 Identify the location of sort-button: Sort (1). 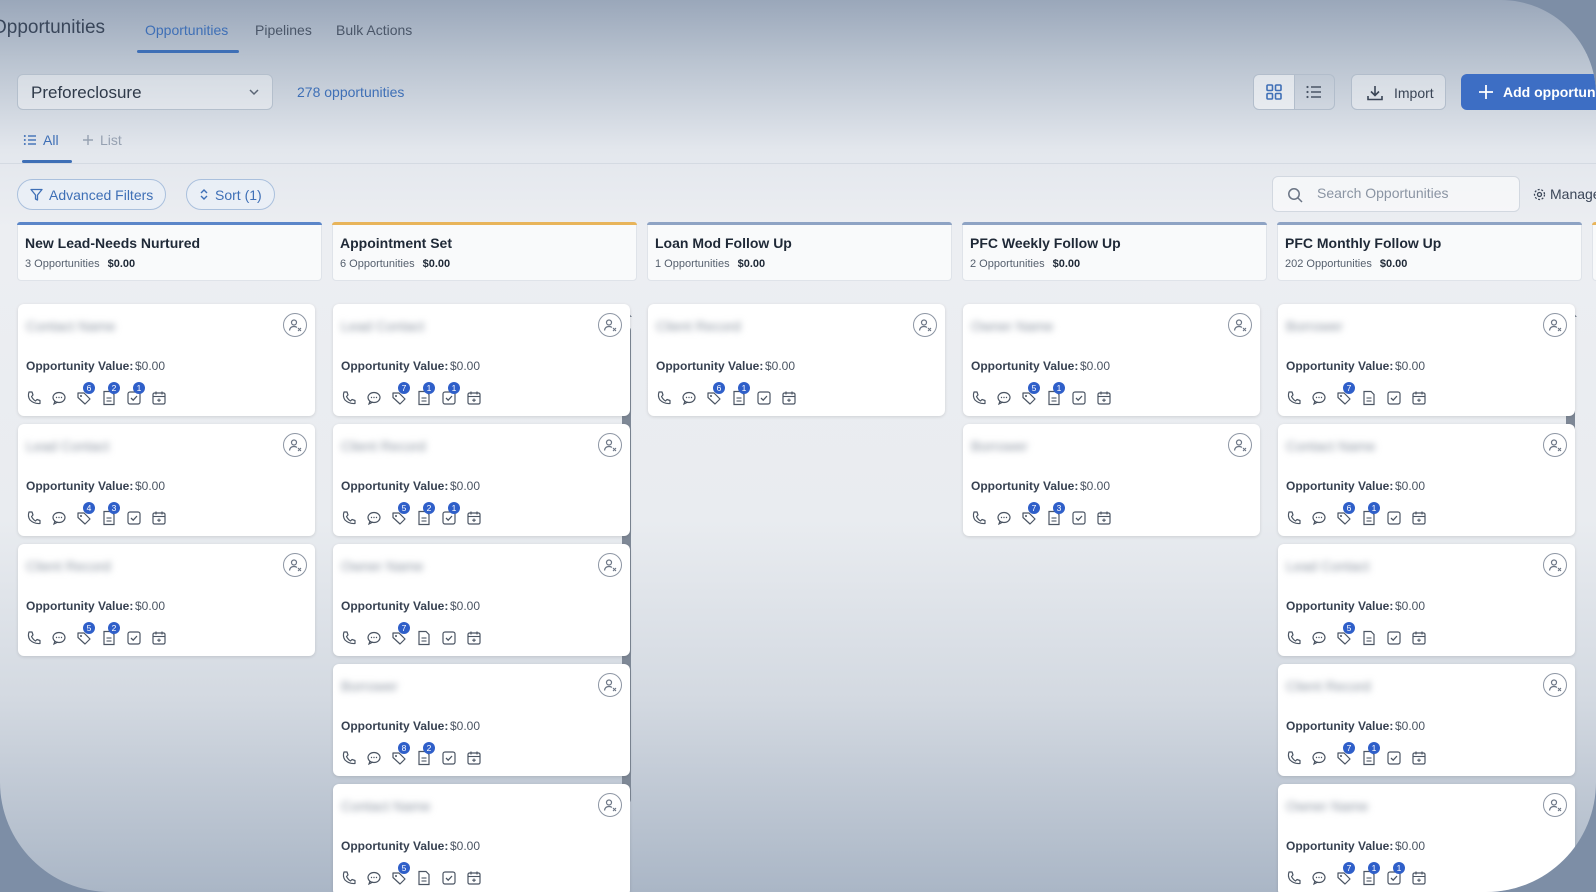
(230, 194).